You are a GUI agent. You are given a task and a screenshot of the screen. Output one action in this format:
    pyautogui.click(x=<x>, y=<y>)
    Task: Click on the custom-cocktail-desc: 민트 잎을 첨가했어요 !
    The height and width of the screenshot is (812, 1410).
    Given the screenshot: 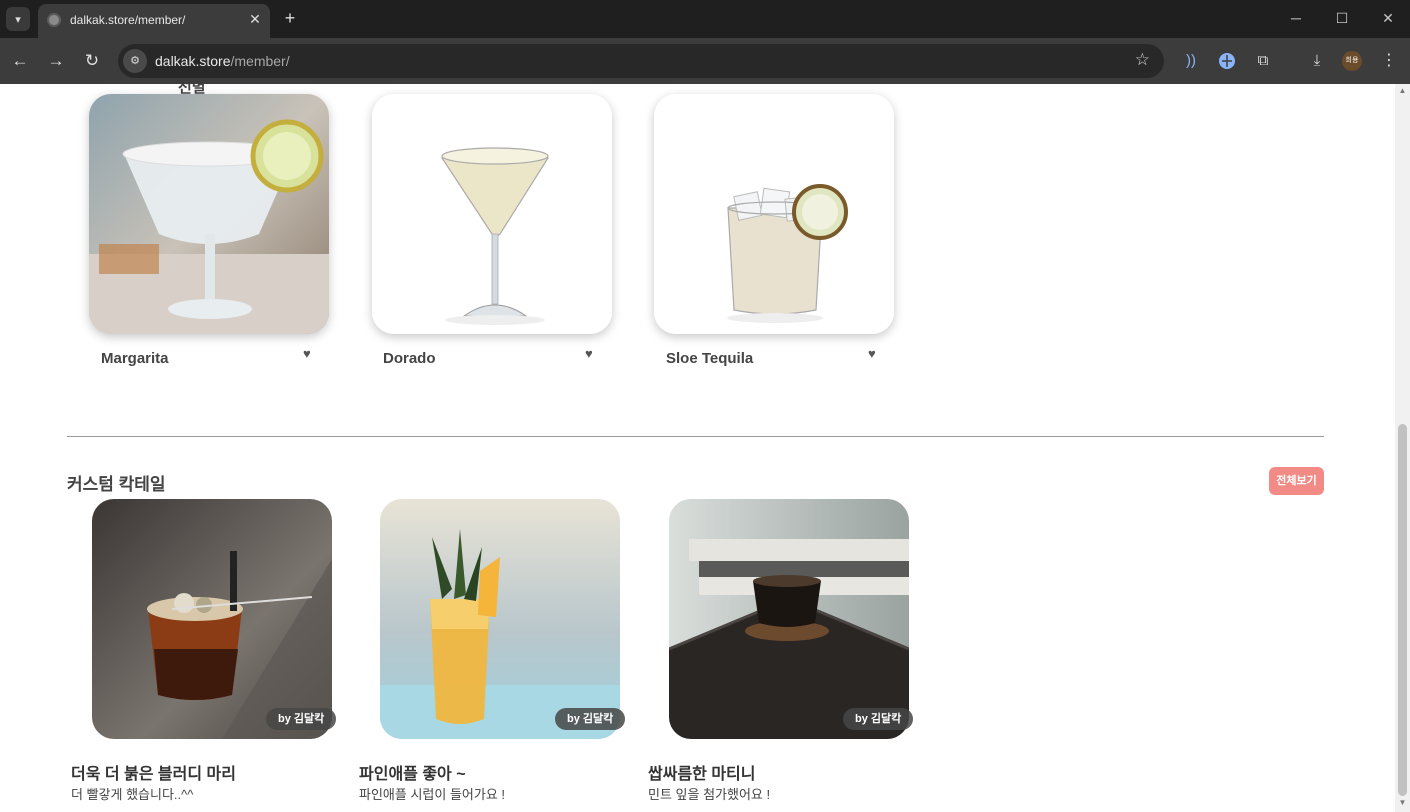 What is the action you would take?
    pyautogui.click(x=709, y=794)
    